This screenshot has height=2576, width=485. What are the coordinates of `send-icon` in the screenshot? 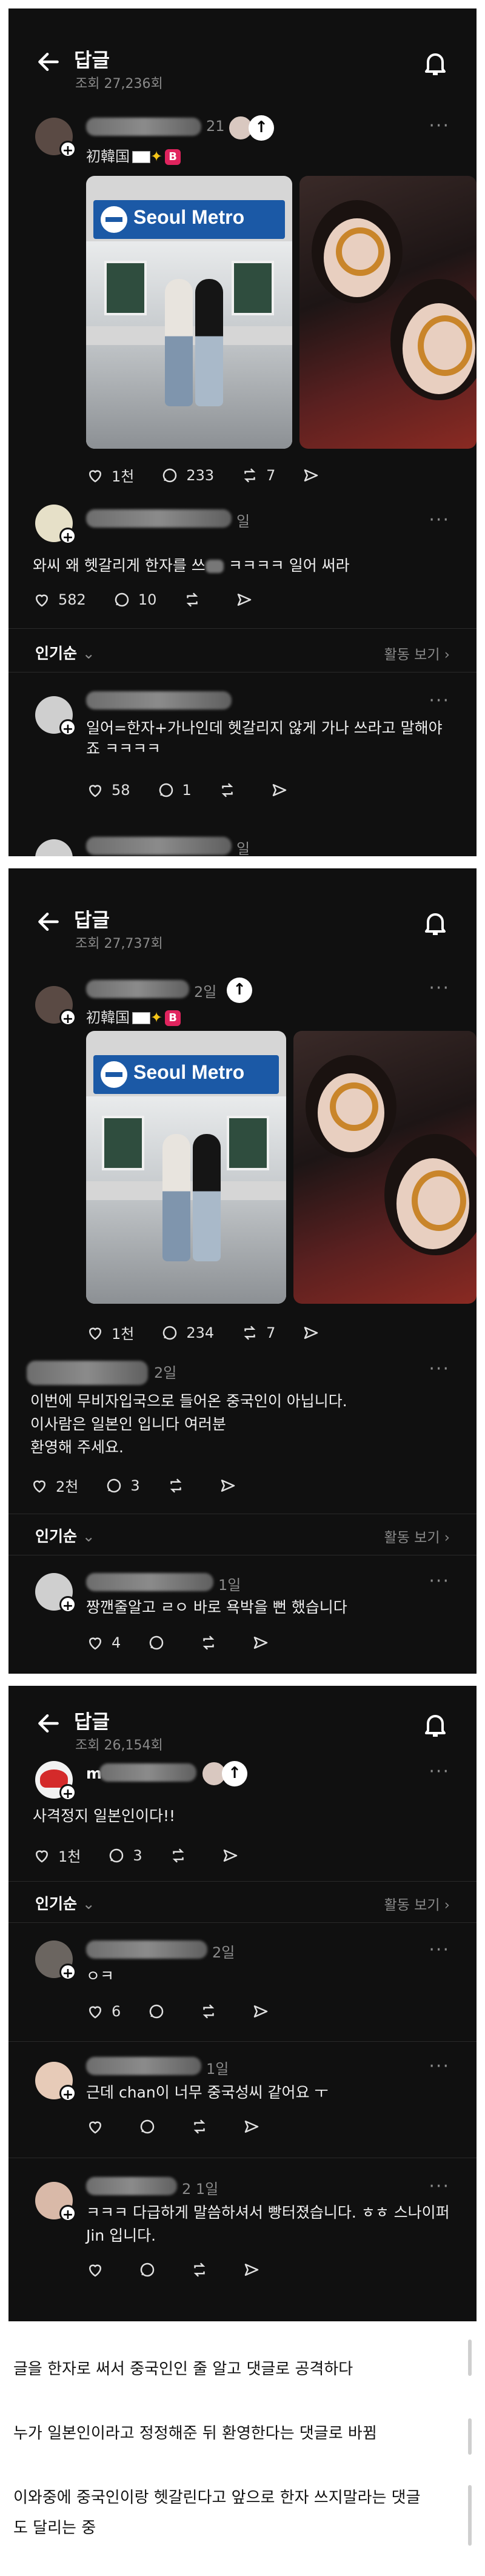 It's located at (311, 475).